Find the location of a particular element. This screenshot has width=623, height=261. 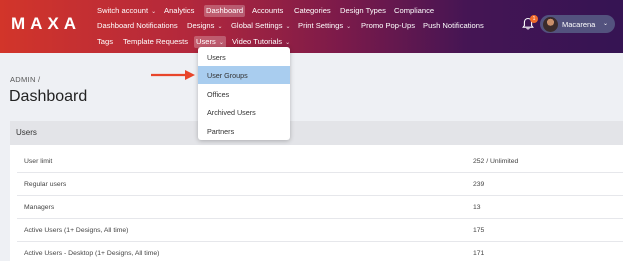

row-value: 175 is located at coordinates (479, 230).